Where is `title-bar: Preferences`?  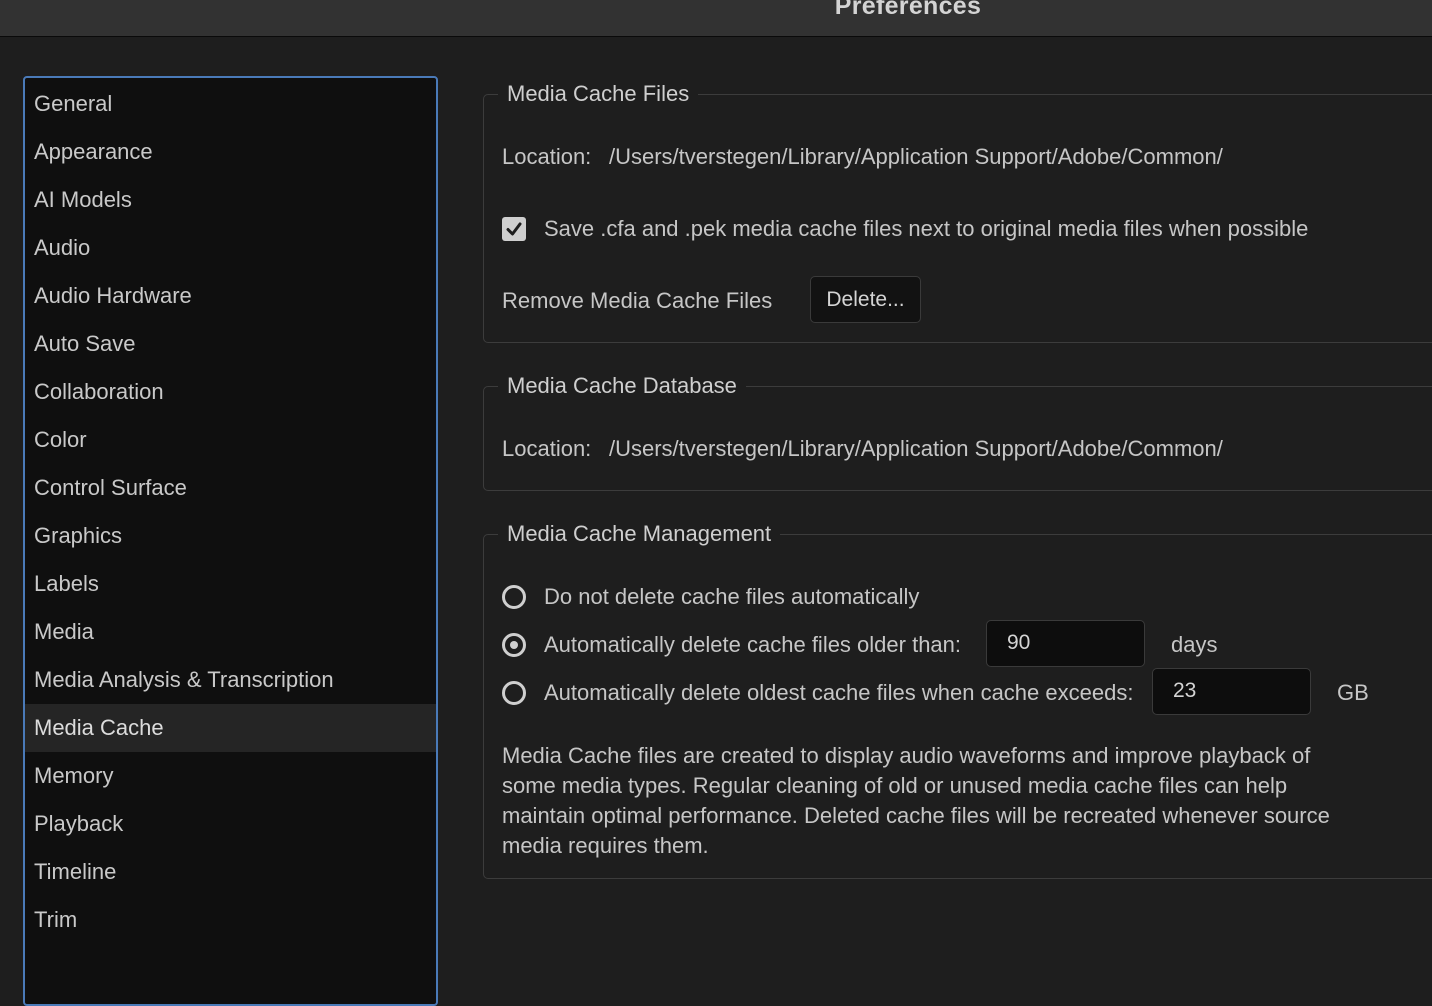 title-bar: Preferences is located at coordinates (716, 18).